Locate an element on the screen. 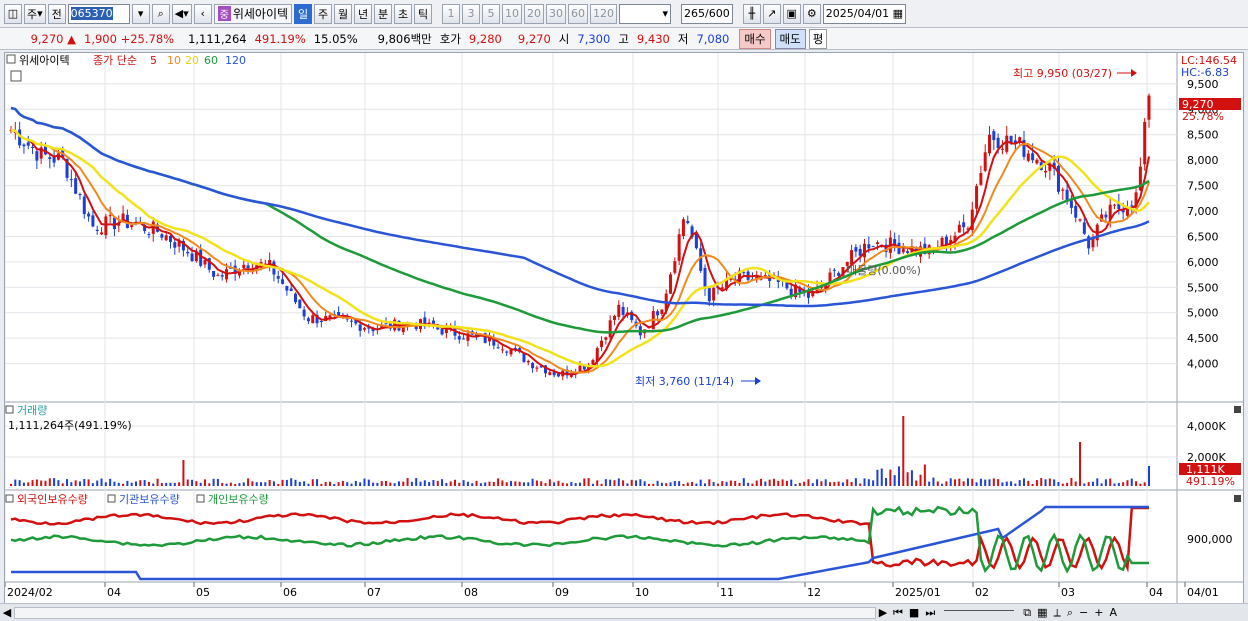 The width and height of the screenshot is (1248, 621). minute-10-button: 10 is located at coordinates (512, 13).